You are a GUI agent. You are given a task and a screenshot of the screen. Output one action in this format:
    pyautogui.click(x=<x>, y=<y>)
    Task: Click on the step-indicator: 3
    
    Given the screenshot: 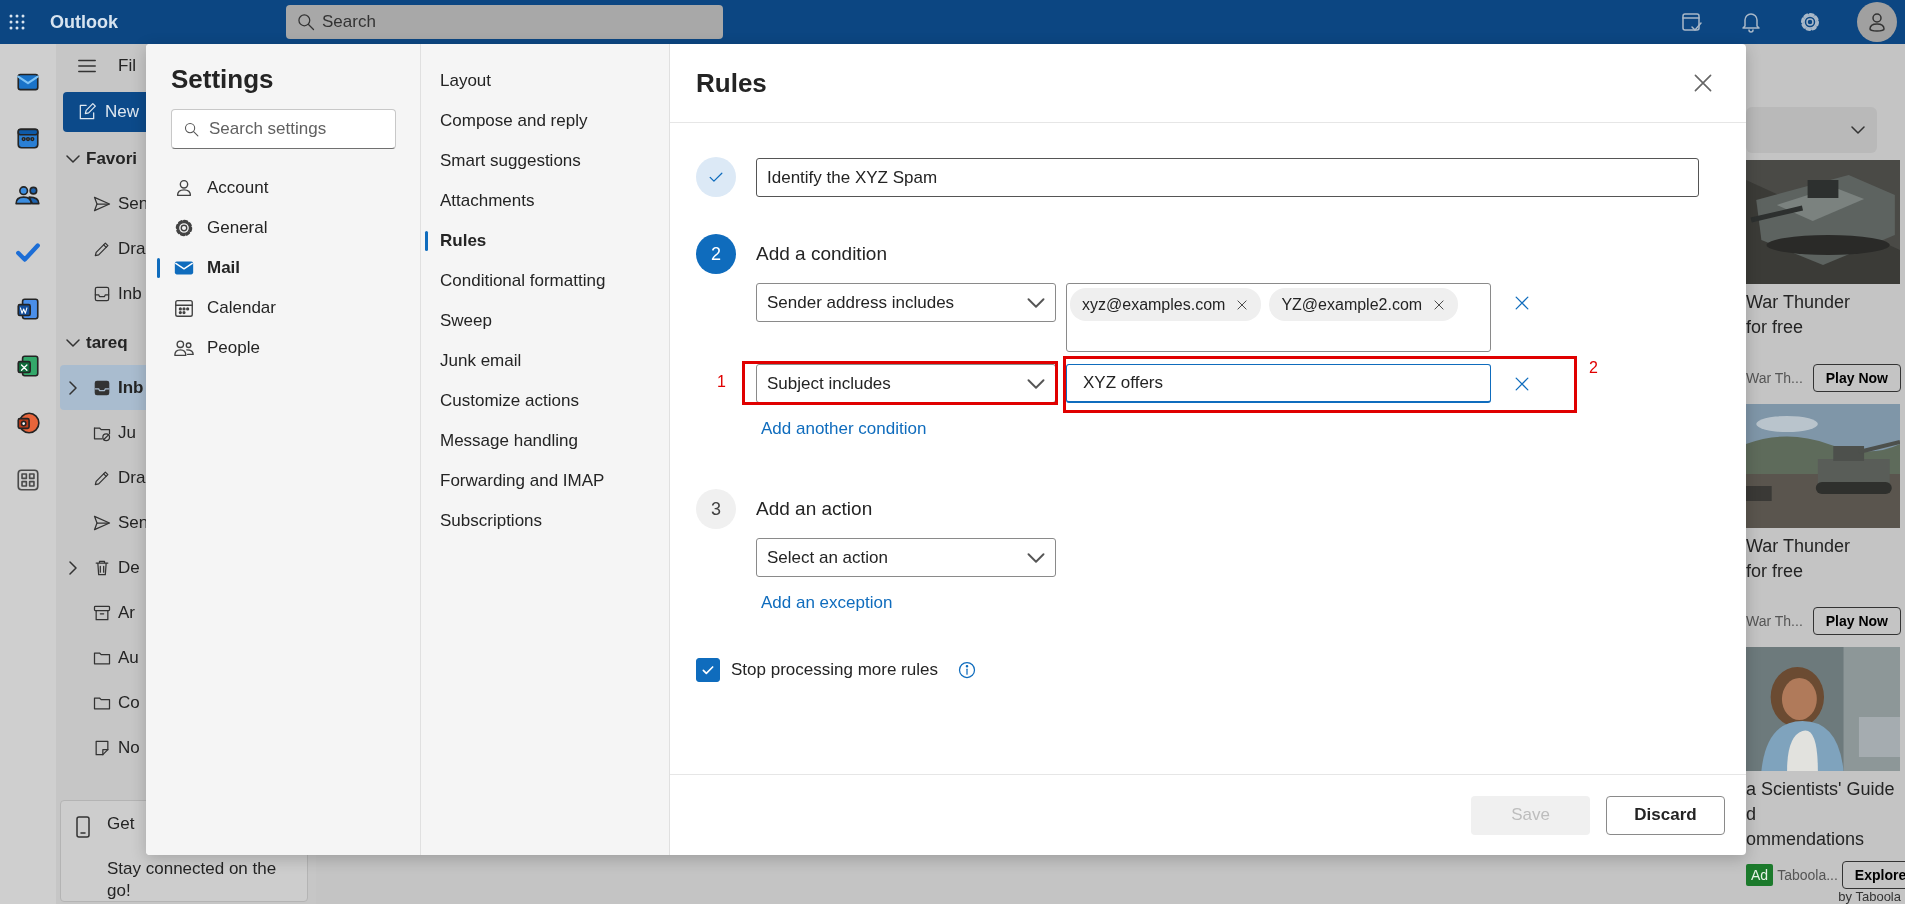 What is the action you would take?
    pyautogui.click(x=716, y=509)
    